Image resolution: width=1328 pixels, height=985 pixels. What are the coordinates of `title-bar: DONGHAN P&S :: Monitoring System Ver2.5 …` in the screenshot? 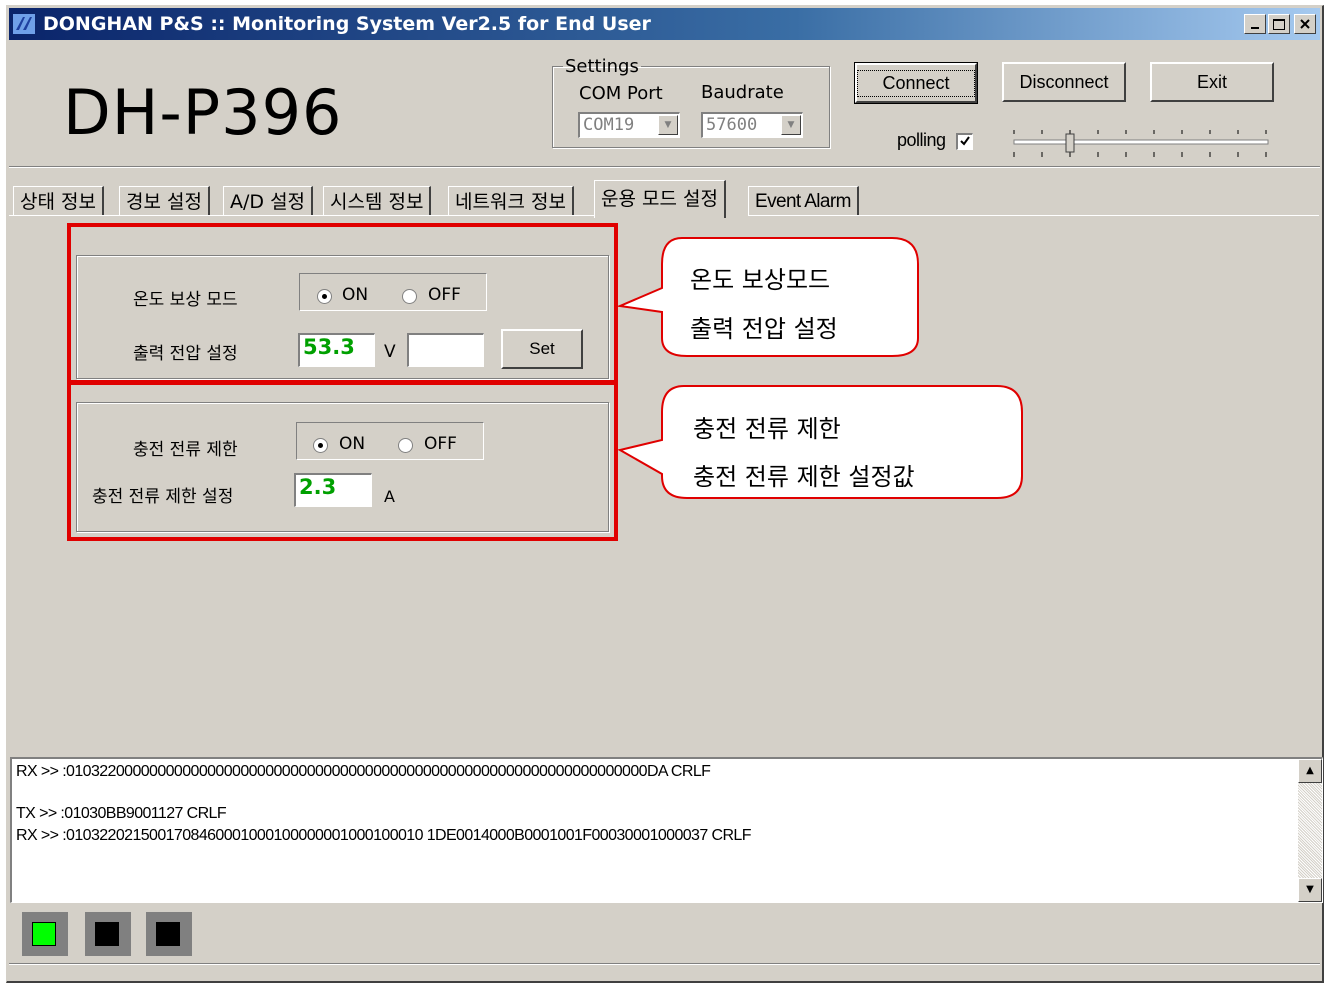 It's located at (664, 24).